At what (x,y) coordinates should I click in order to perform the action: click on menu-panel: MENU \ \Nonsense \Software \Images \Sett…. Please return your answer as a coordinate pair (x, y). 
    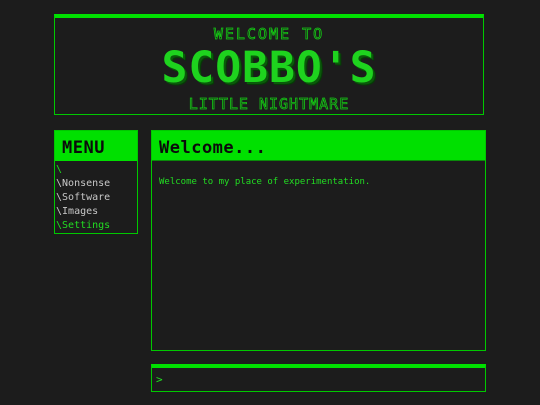
    Looking at the image, I should click on (96, 182).